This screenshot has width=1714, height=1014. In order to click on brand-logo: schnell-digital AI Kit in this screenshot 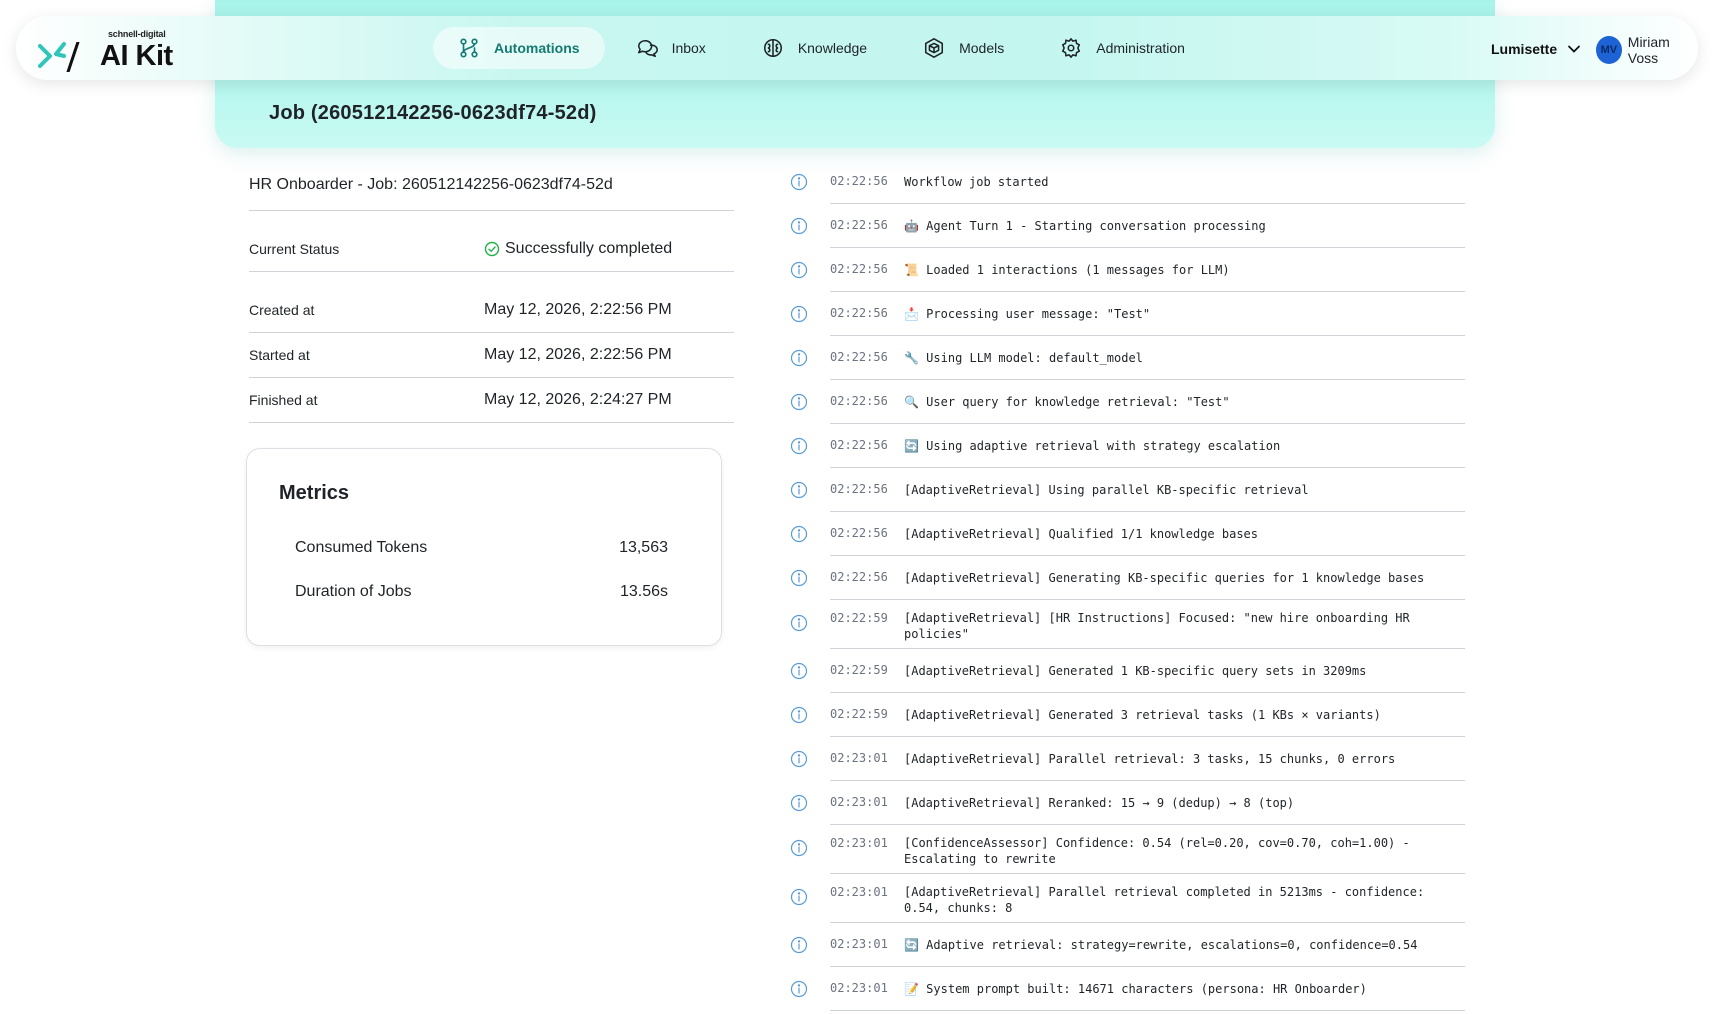, I will do `click(108, 50)`.